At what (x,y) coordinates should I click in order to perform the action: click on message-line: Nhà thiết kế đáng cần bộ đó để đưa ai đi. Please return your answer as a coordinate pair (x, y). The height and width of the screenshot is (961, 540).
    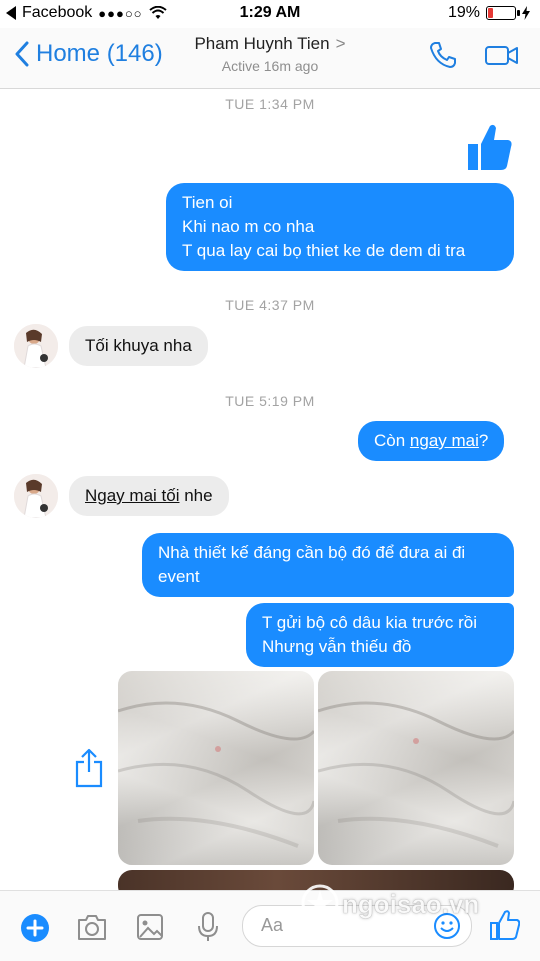
    Looking at the image, I should click on (312, 552).